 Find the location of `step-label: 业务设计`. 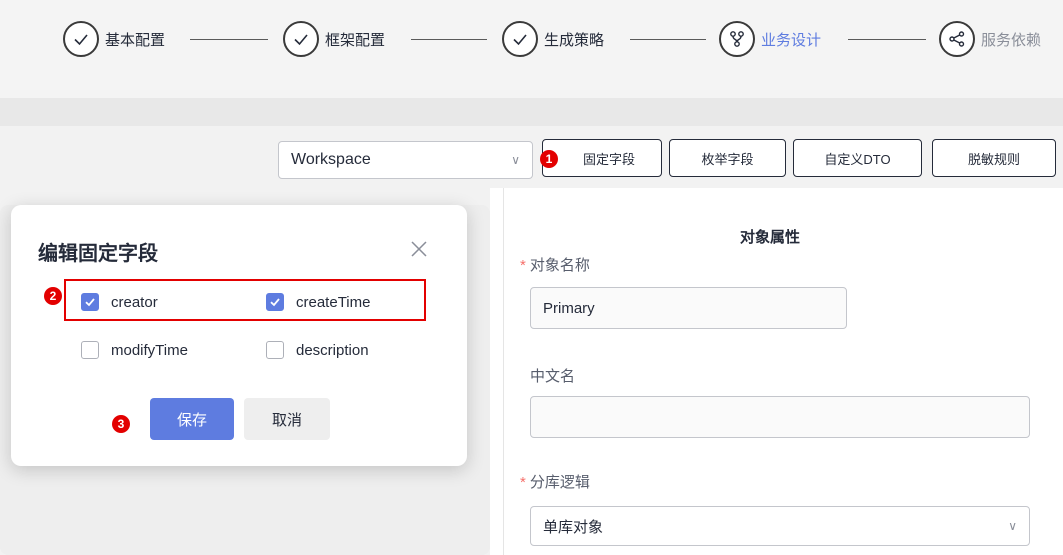

step-label: 业务设计 is located at coordinates (791, 40).